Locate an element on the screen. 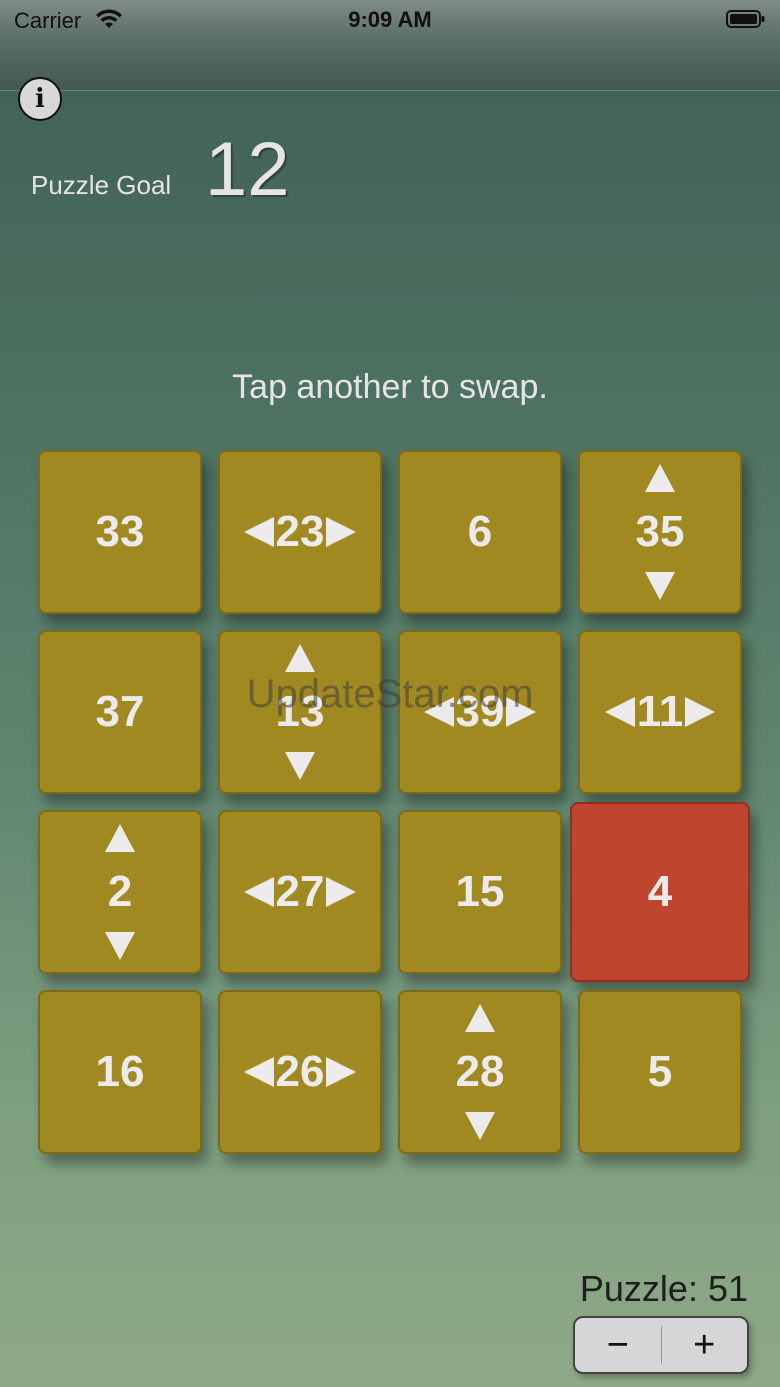  tile-content: 27 is located at coordinates (300, 892).